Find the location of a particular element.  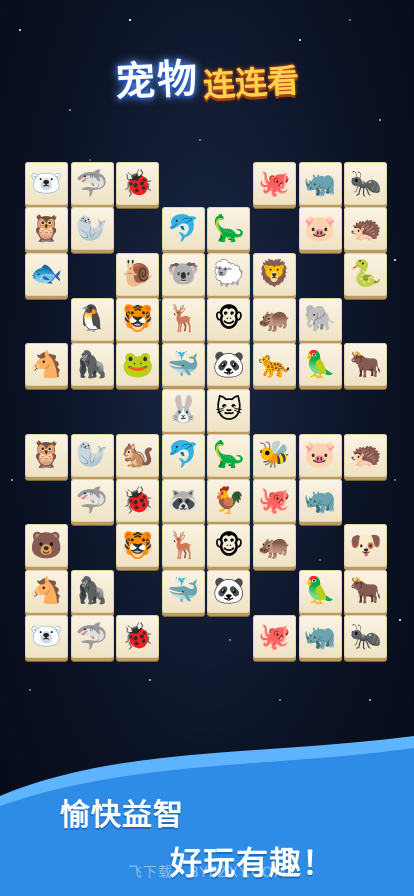

tile-bee: 🐝 is located at coordinates (274, 455).